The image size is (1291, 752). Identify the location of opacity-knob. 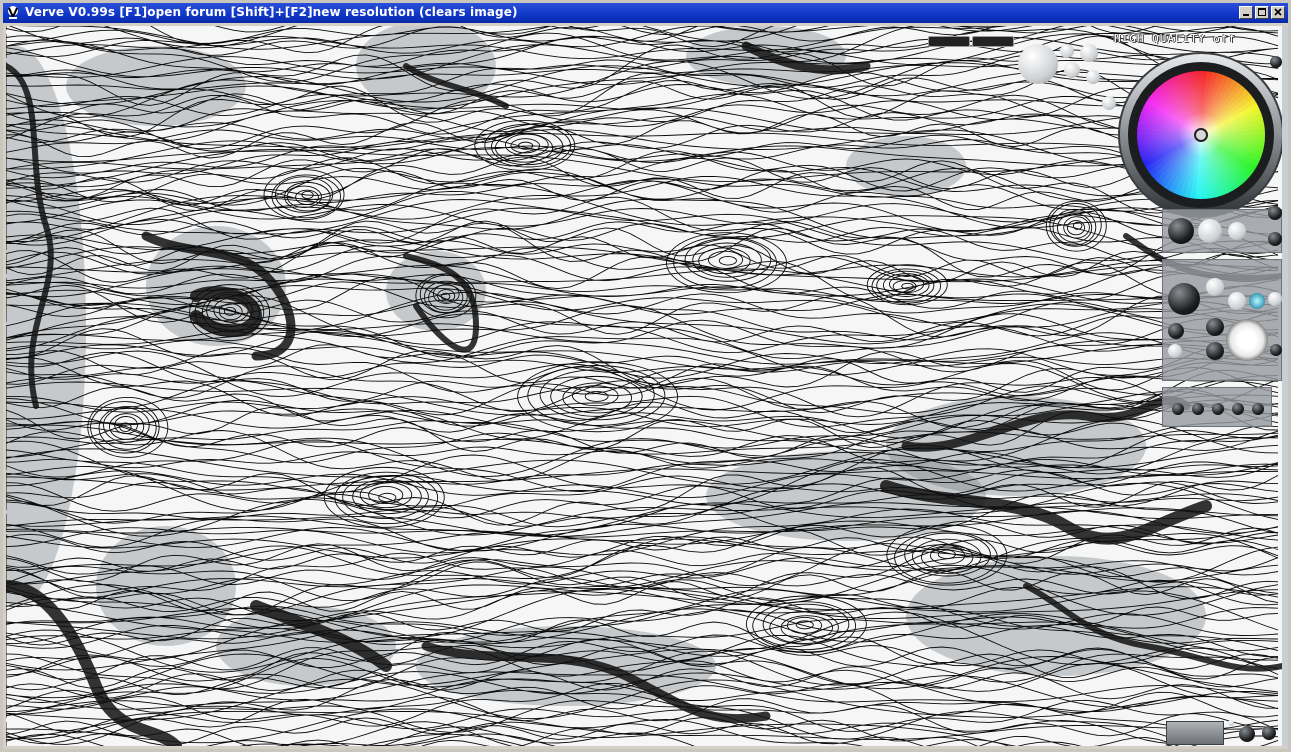
(1184, 299).